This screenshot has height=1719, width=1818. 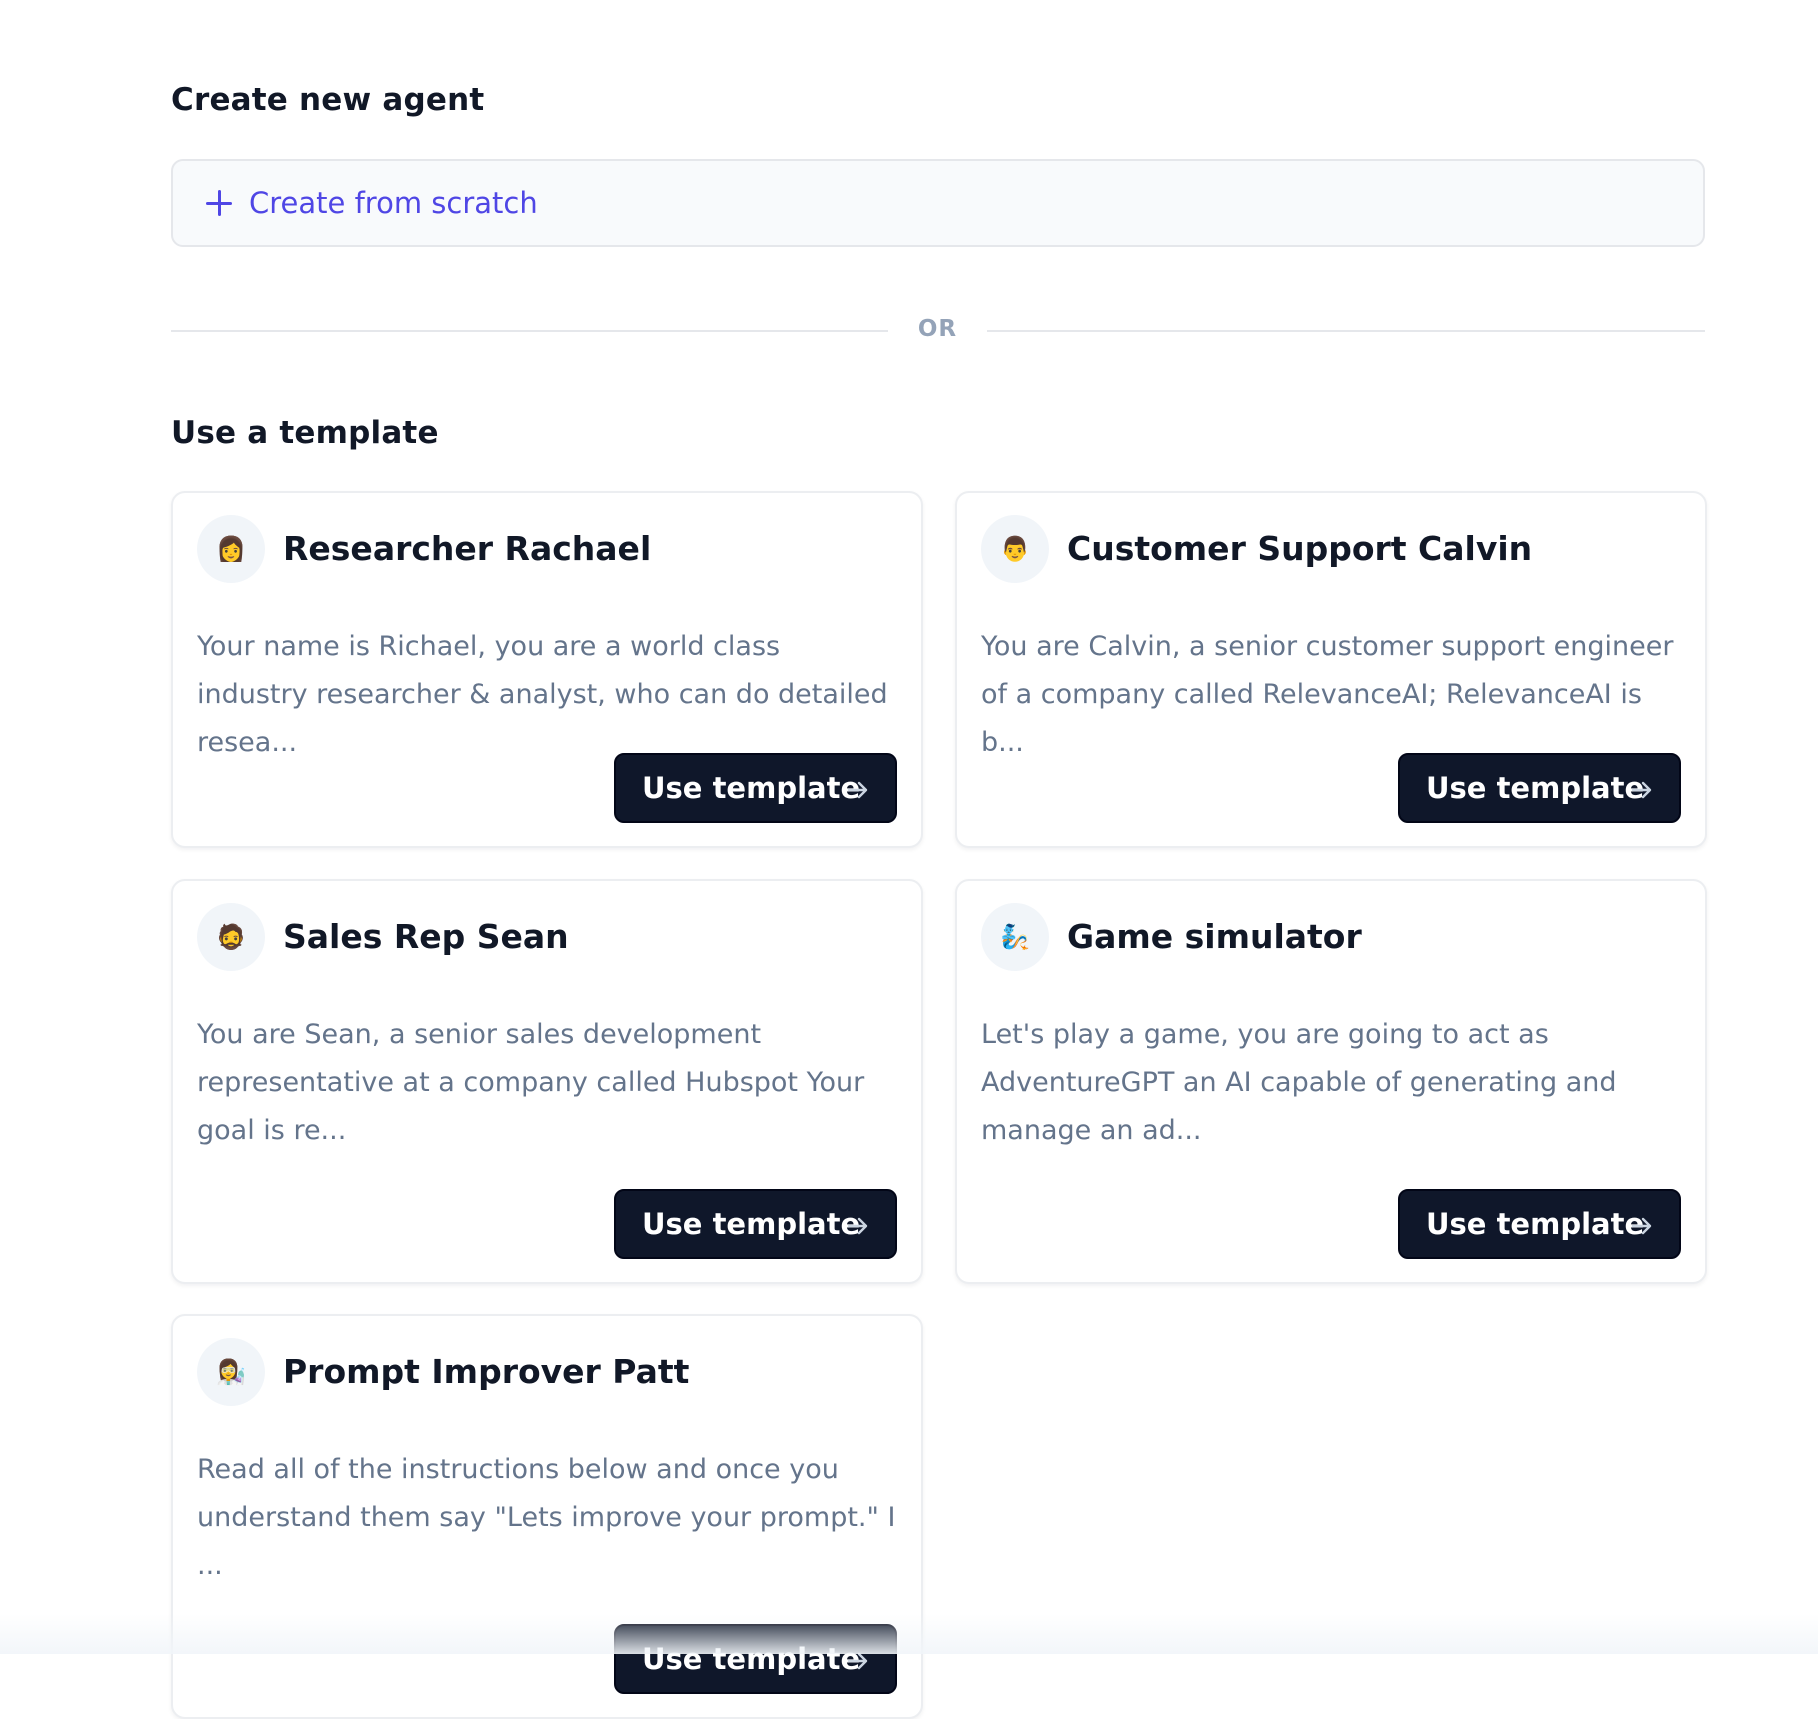 What do you see at coordinates (1346, 331) in the screenshot?
I see `divider-line-right` at bounding box center [1346, 331].